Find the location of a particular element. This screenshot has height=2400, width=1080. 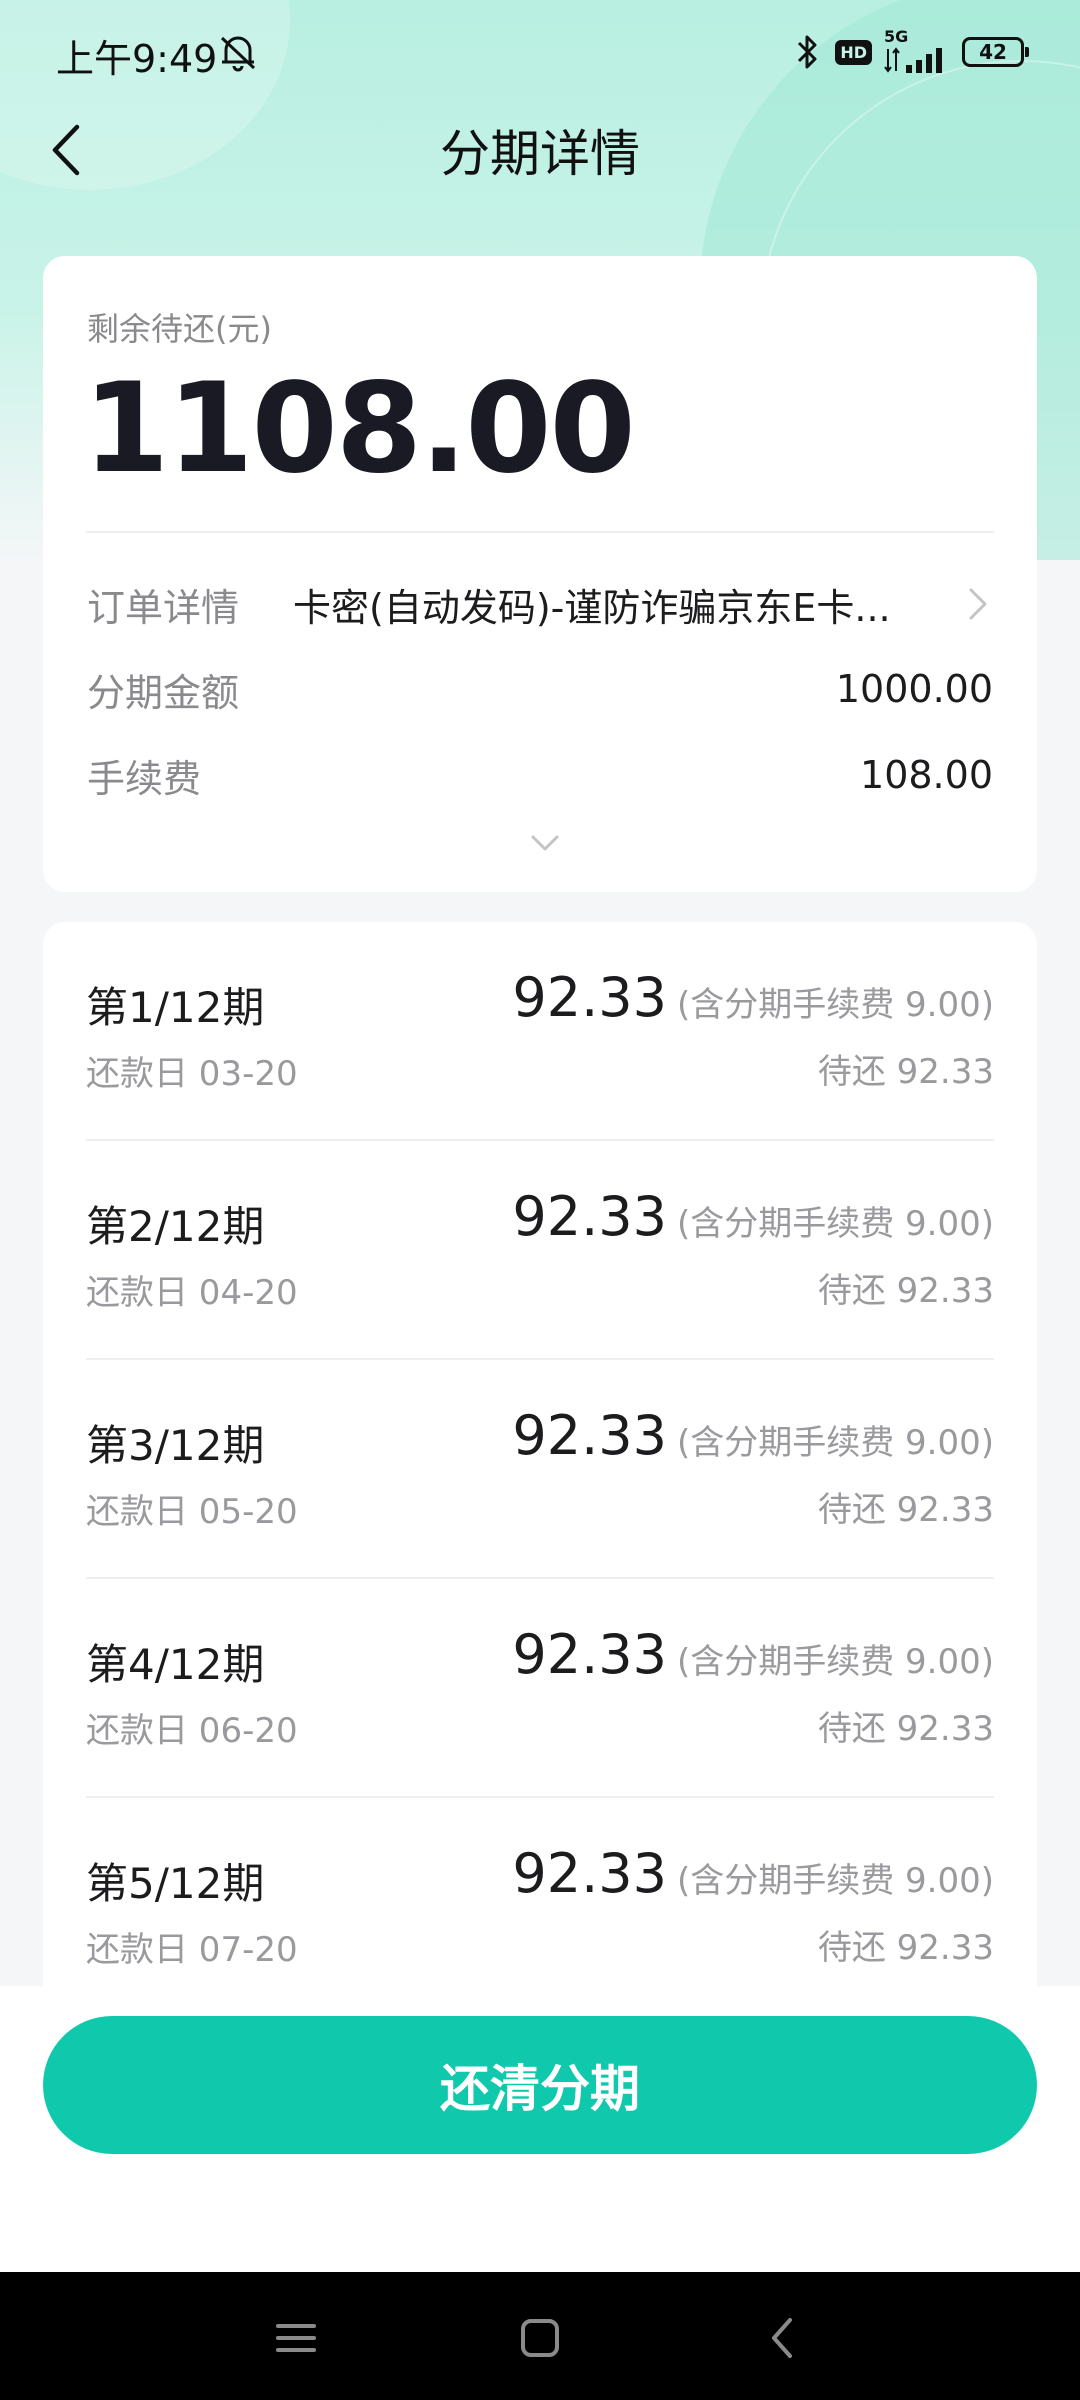

bluetooth-icon is located at coordinates (807, 52).